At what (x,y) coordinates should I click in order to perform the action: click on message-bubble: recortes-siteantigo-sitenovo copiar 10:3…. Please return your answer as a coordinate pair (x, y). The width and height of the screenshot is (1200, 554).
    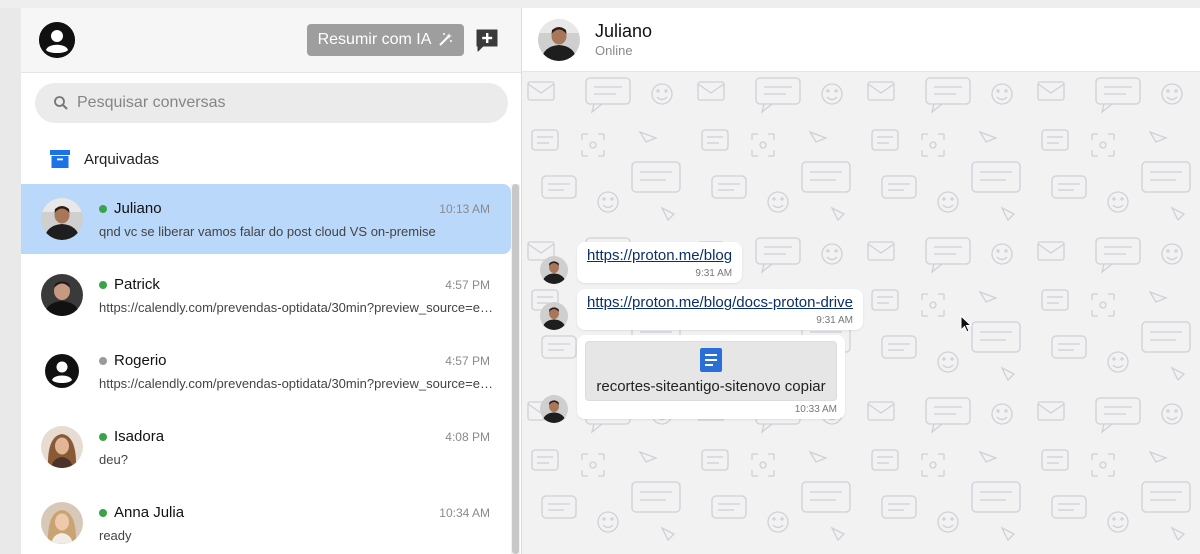
    Looking at the image, I should click on (711, 377).